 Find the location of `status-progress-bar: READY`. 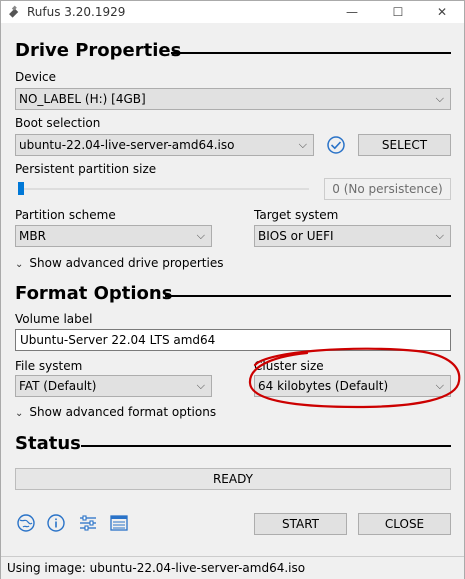

status-progress-bar: READY is located at coordinates (233, 479).